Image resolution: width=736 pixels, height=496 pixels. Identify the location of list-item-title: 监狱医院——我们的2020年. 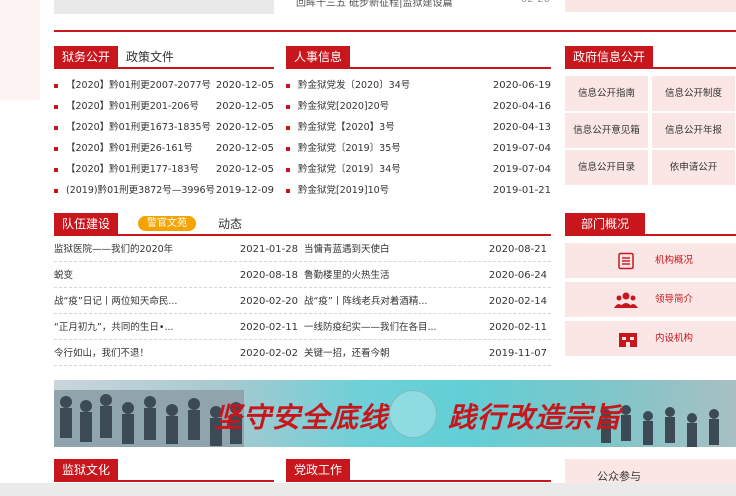
(114, 249).